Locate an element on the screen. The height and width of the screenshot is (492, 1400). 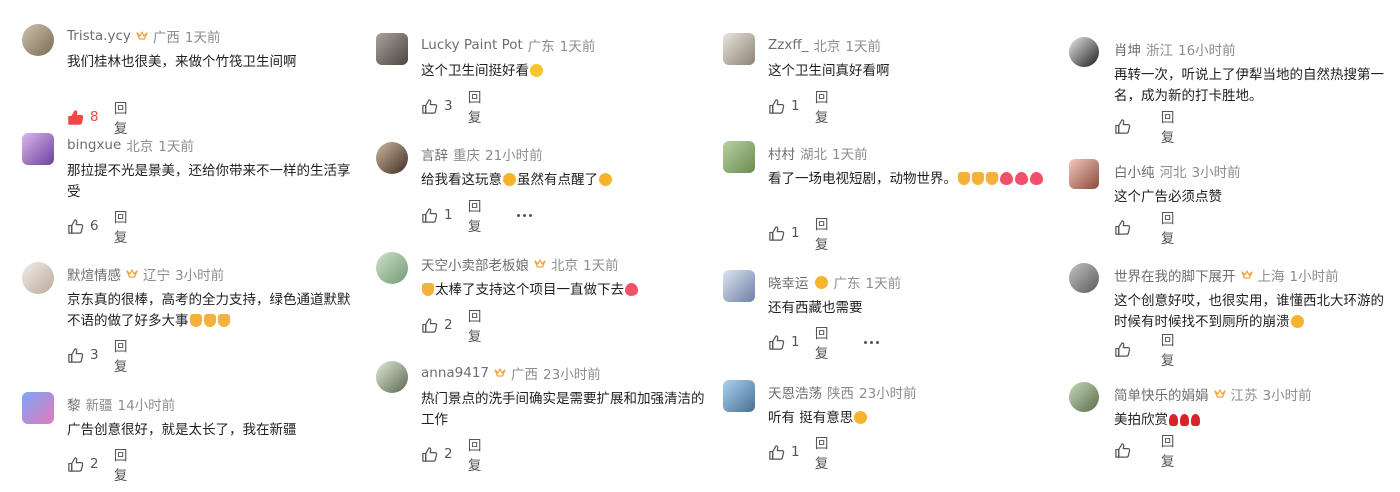
comment-text: 听有 挺有意思 is located at coordinates (913, 418).